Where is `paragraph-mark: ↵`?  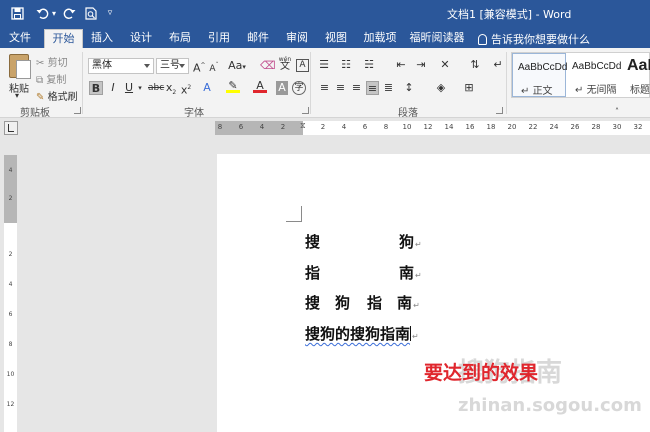 paragraph-mark: ↵ is located at coordinates (416, 305).